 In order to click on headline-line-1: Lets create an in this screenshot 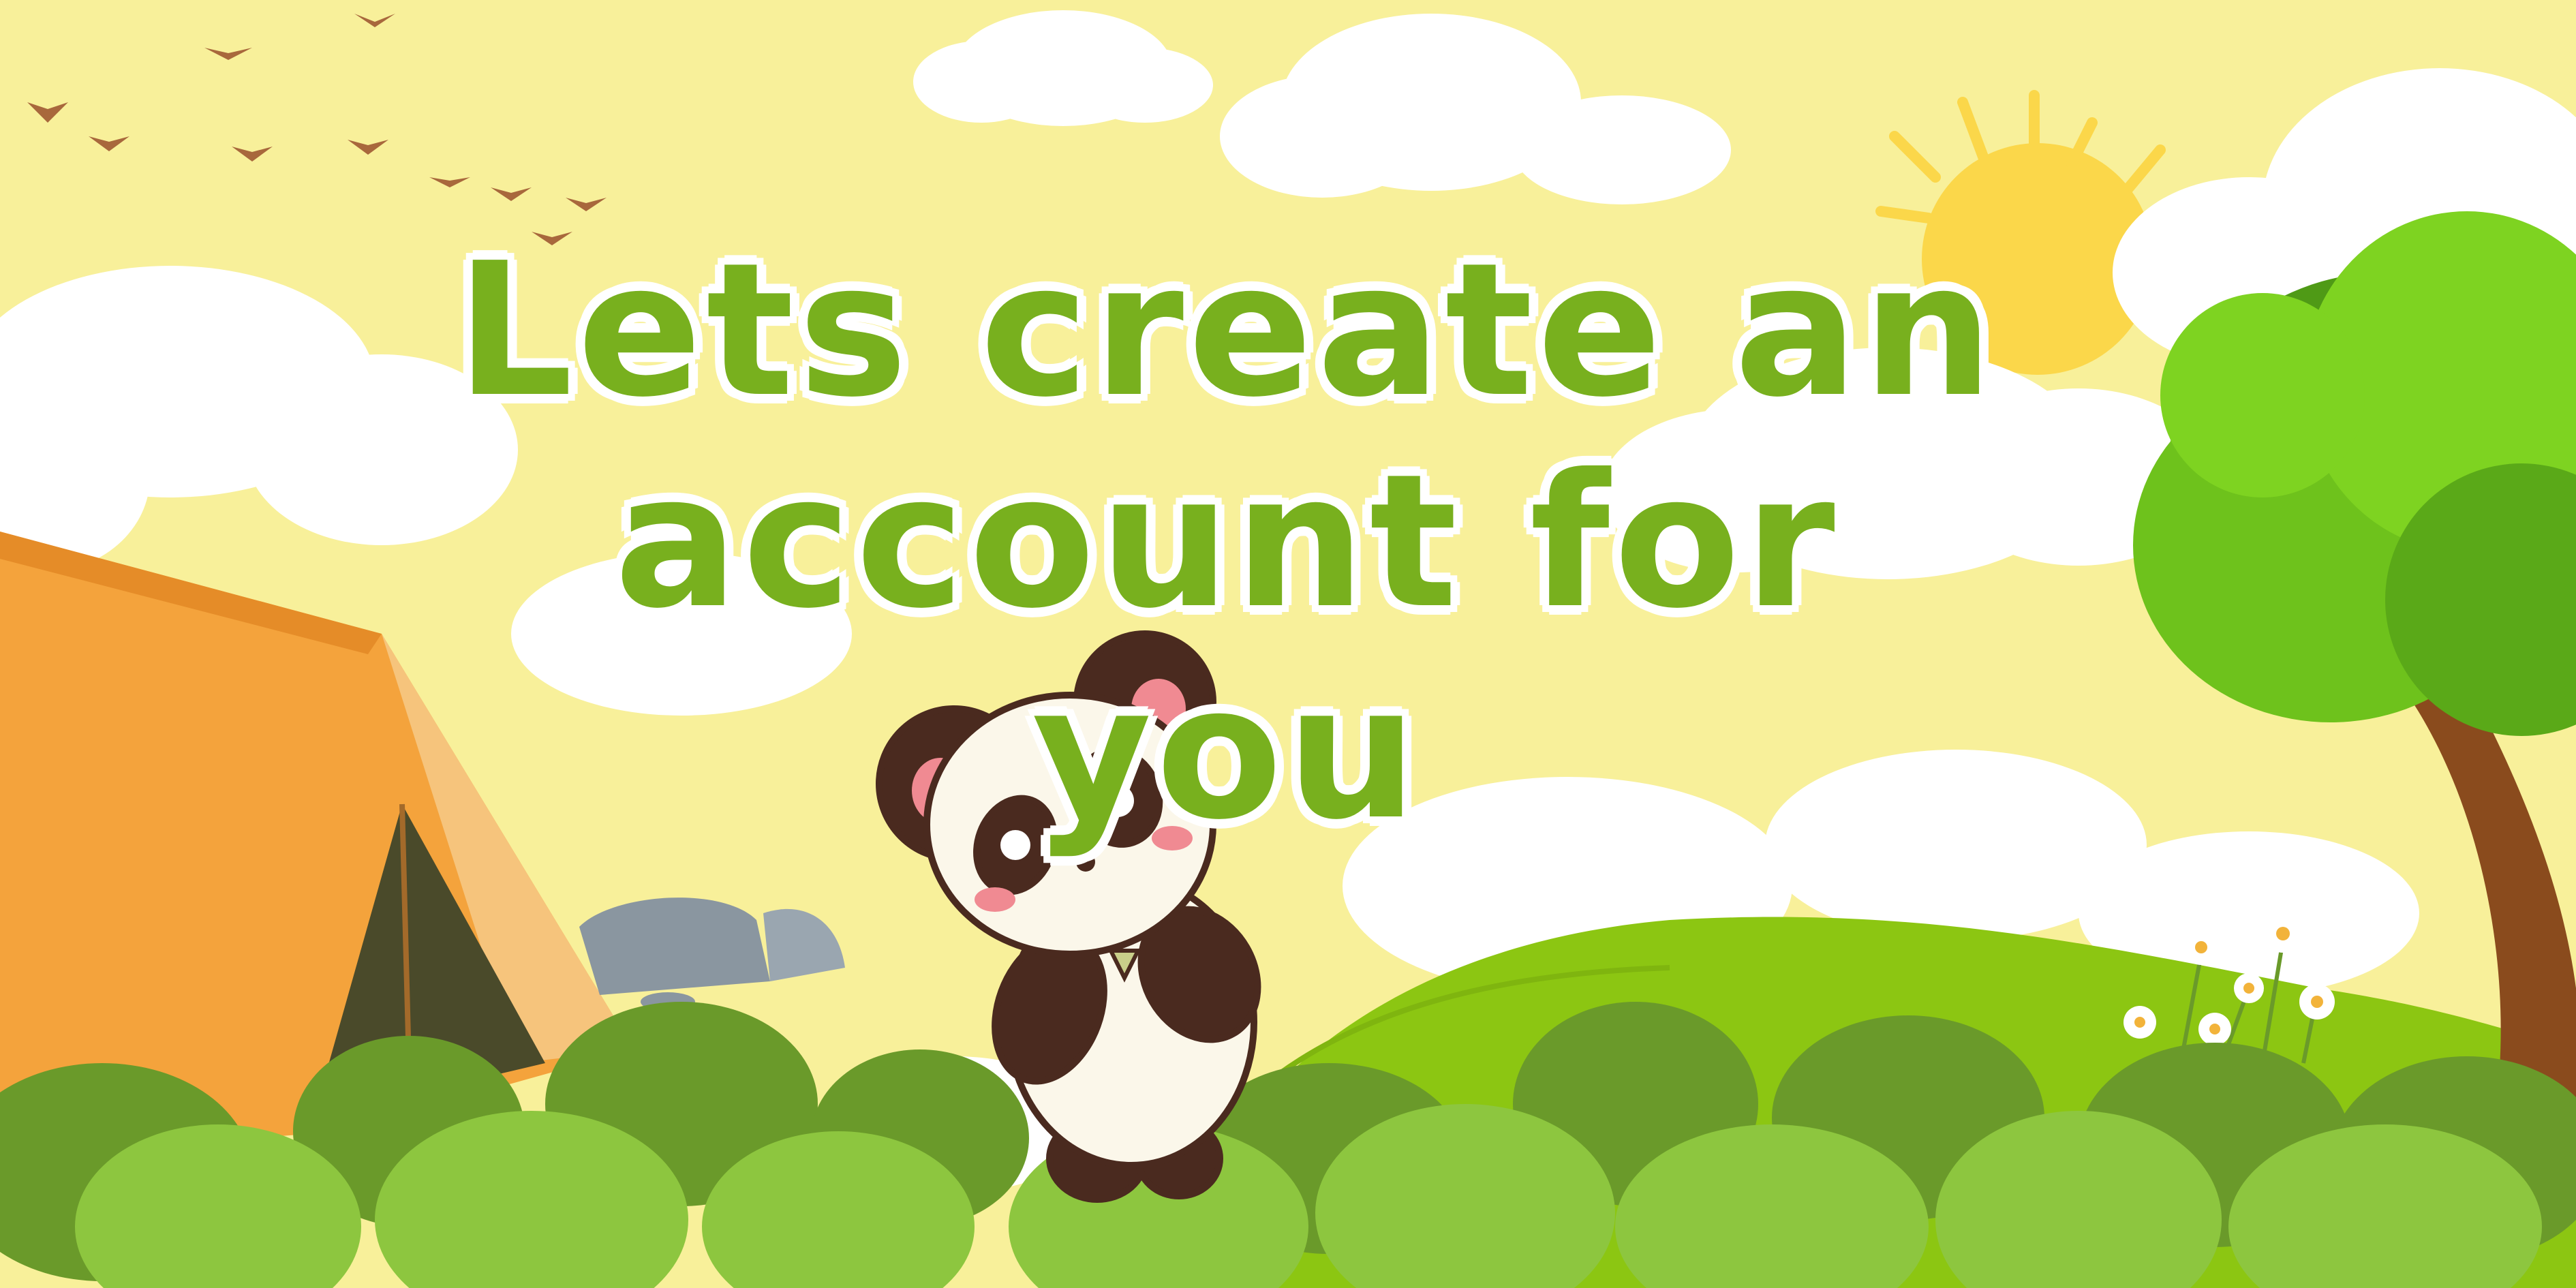, I will do `click(1226, 330)`.